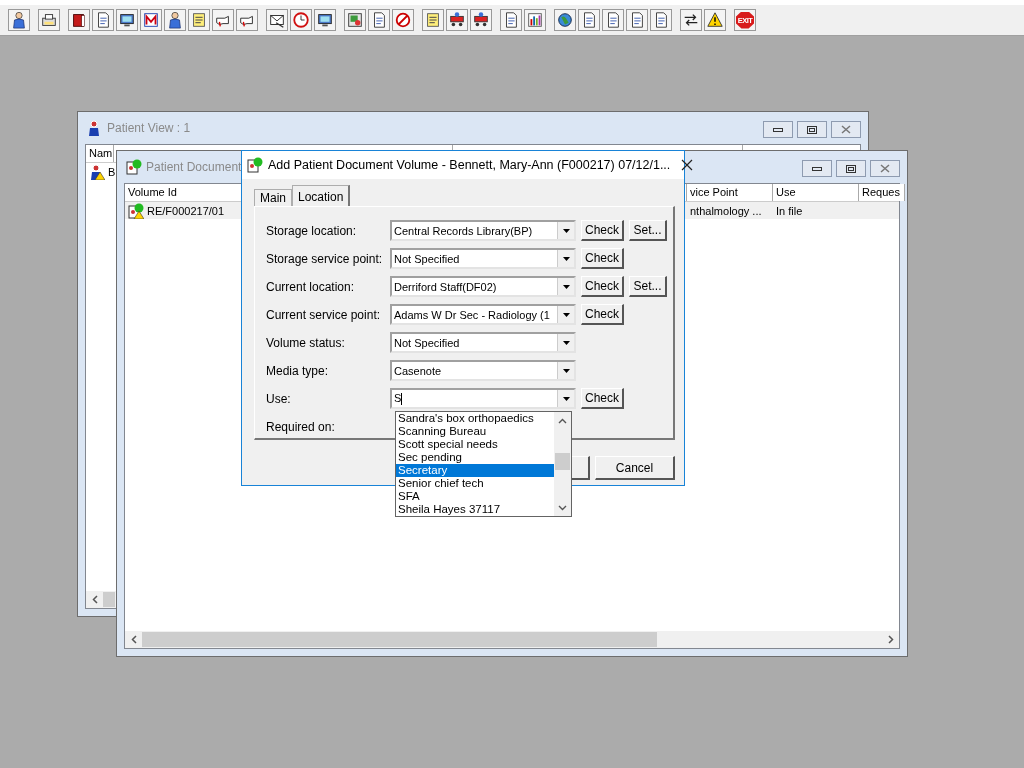 The image size is (1024, 768). I want to click on list-item: Secretary, so click(475, 470).